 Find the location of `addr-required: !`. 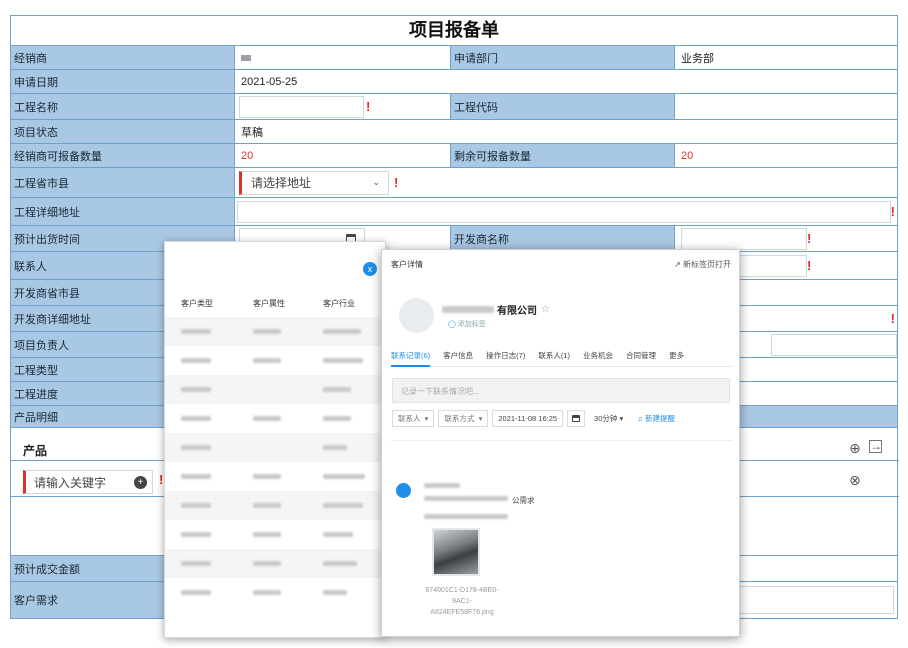

addr-required: ! is located at coordinates (892, 211).